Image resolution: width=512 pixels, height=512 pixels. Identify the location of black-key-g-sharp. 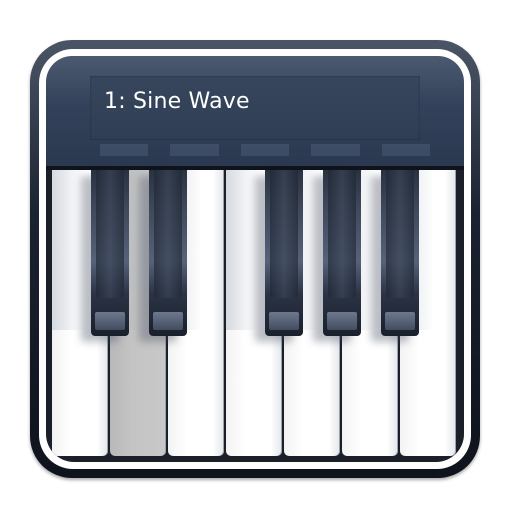
(342, 253).